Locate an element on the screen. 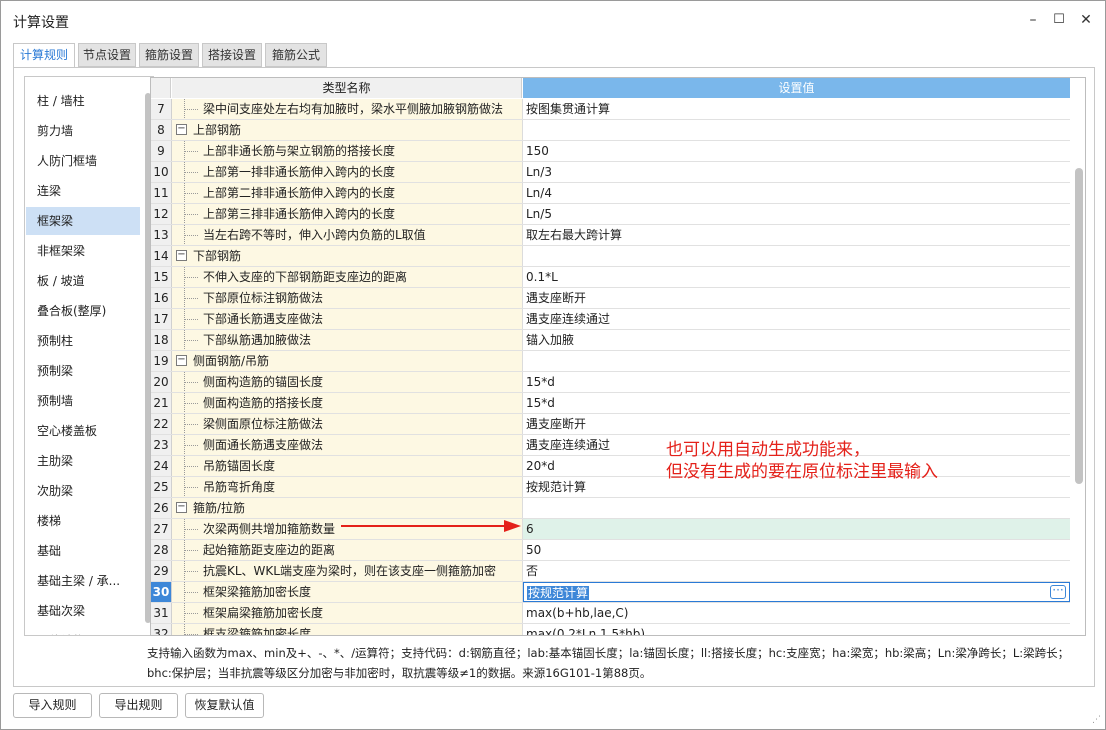 The height and width of the screenshot is (730, 1106). setting-value-cell: Ln/3 is located at coordinates (796, 172).